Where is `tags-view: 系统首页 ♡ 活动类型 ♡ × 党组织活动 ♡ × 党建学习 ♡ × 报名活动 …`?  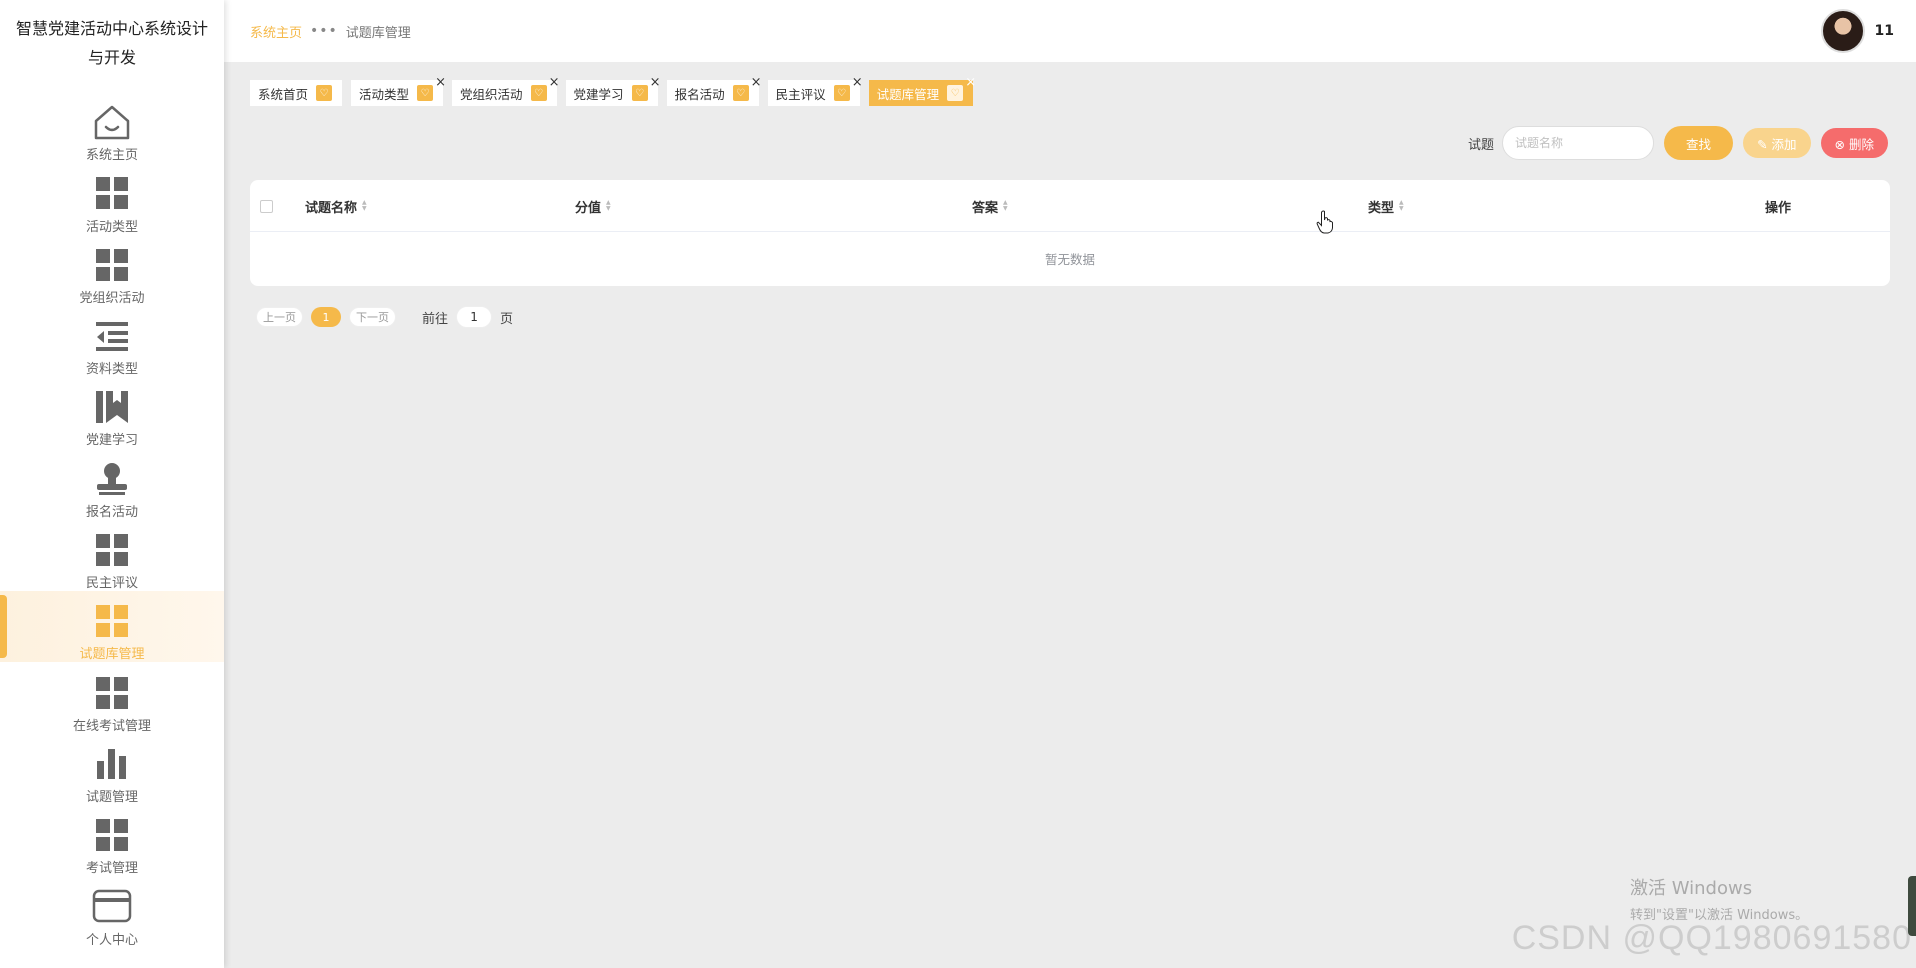 tags-view: 系统首页 ♡ 活动类型 ♡ × 党组织活动 ♡ × 党建学习 ♡ × 报名活动 … is located at coordinates (616, 90).